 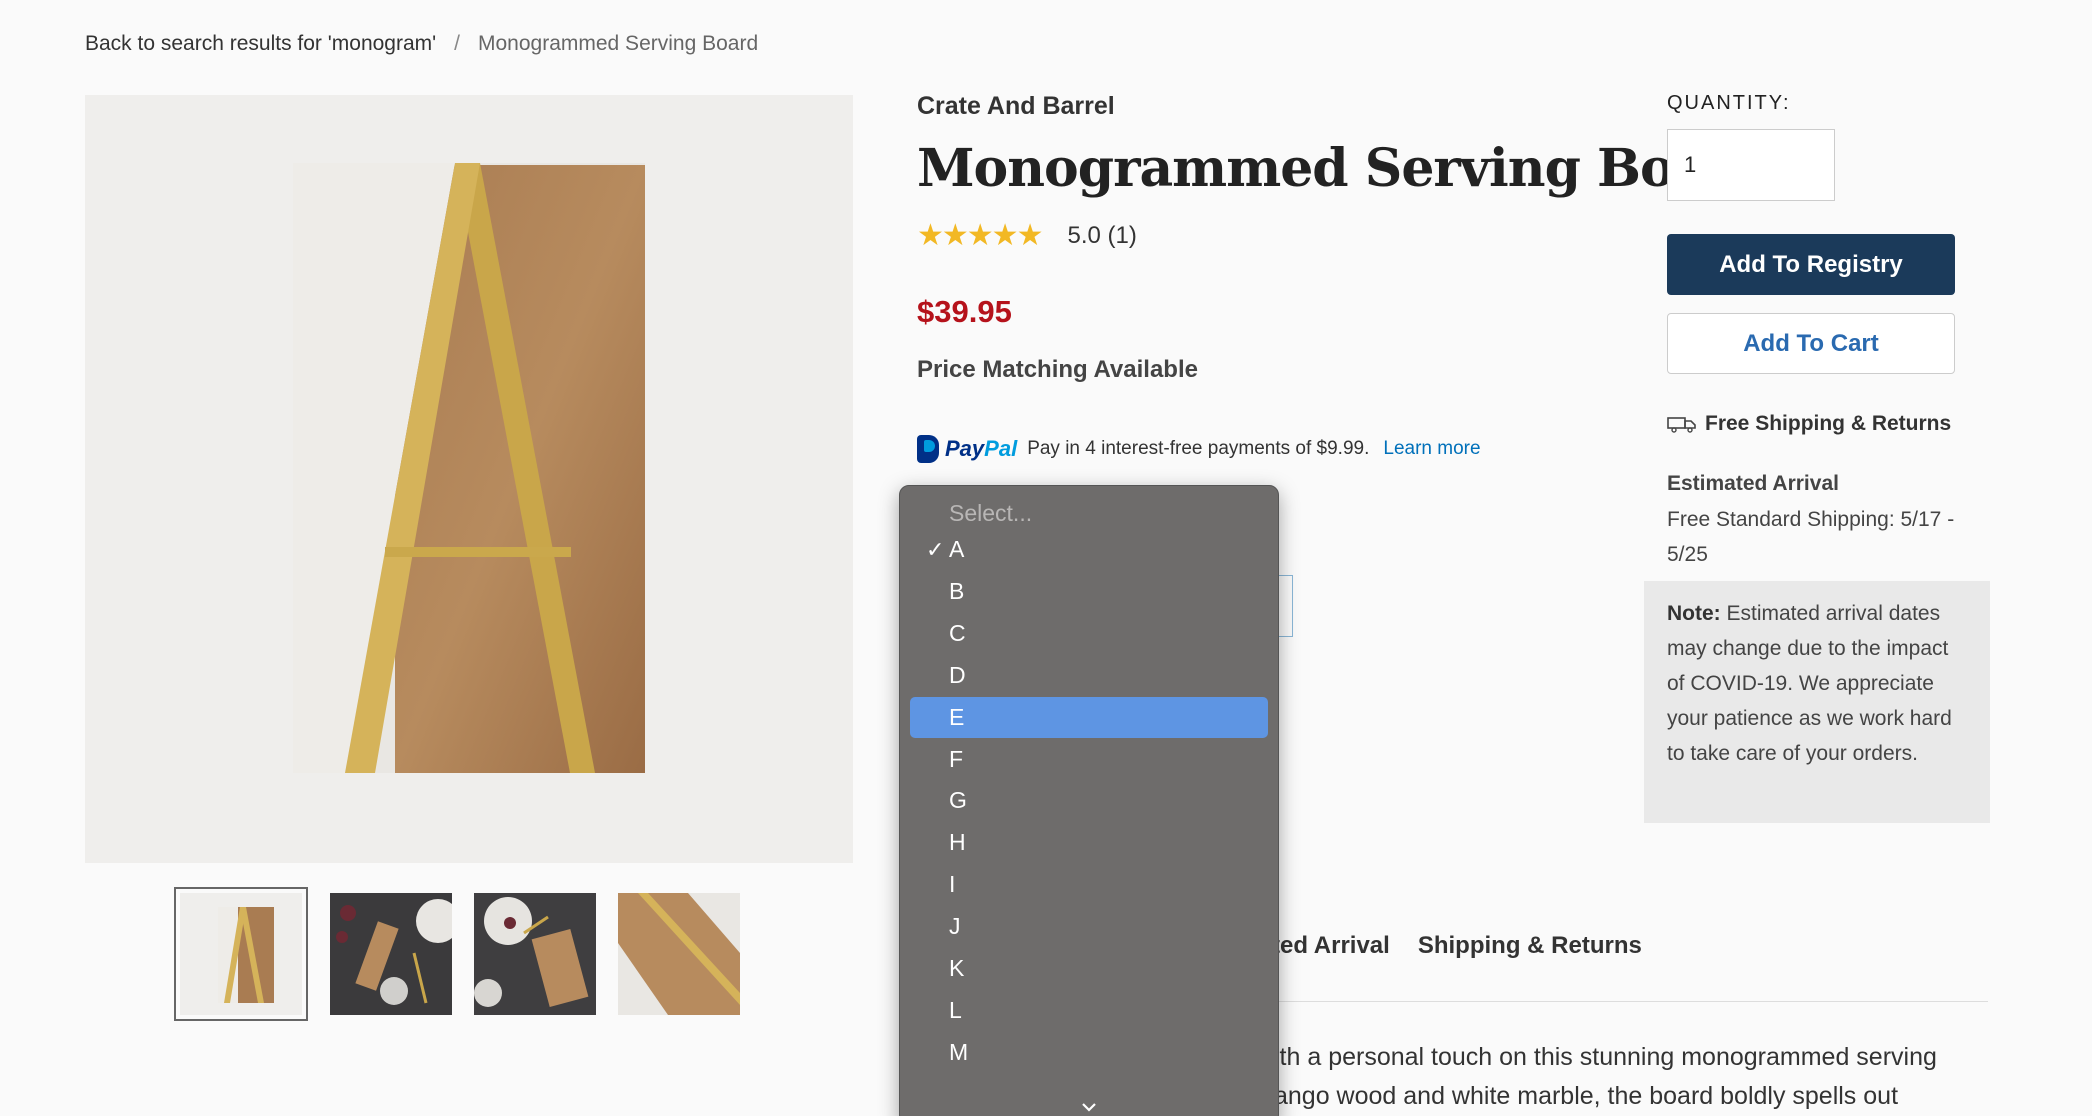 I want to click on add-to-cart-button: Add To Cart, so click(x=1811, y=343).